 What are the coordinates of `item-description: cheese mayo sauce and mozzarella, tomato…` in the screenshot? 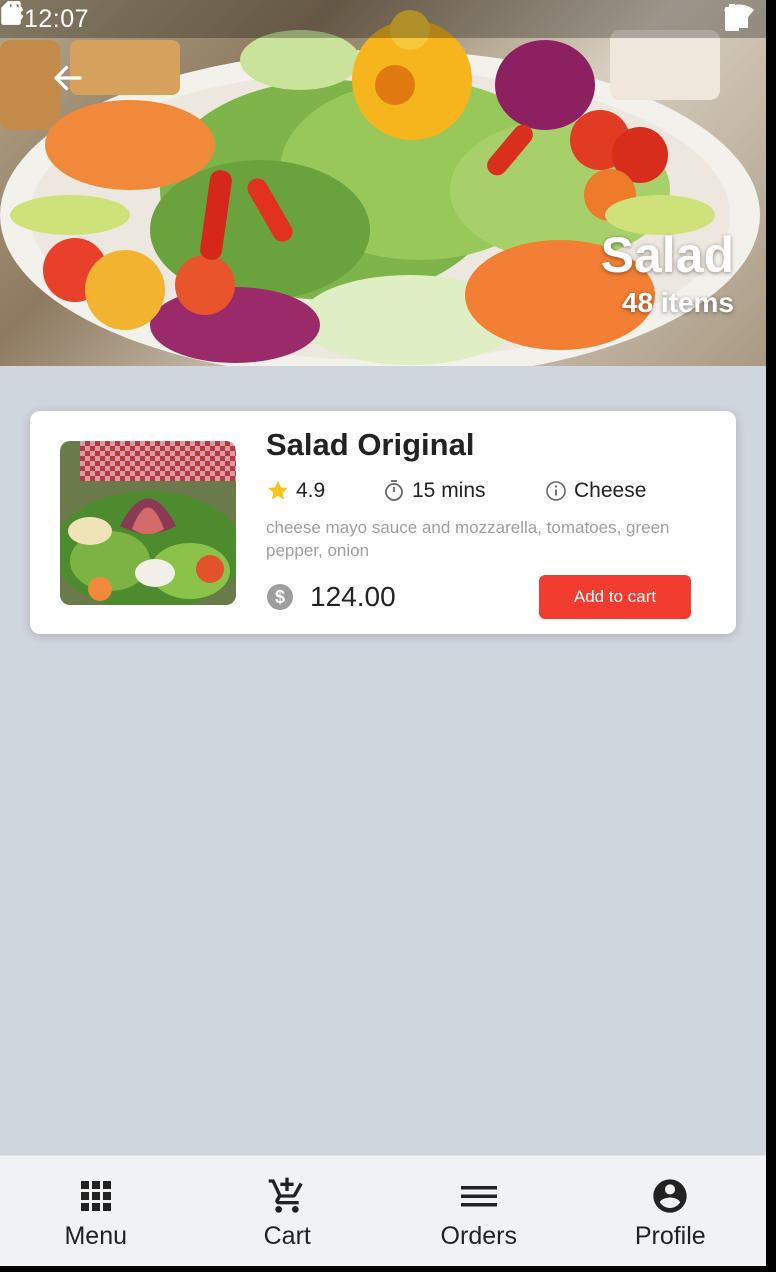 It's located at (468, 539).